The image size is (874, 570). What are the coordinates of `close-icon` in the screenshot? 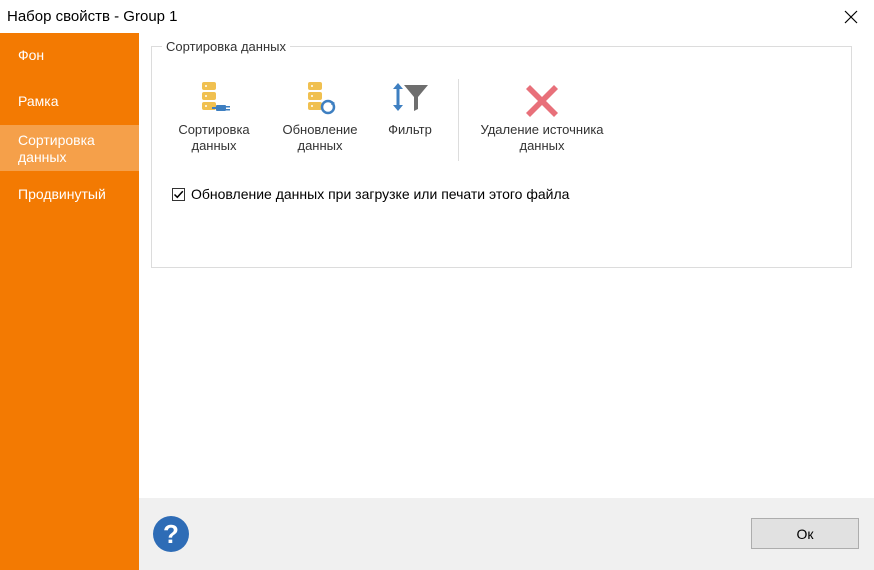 It's located at (851, 16).